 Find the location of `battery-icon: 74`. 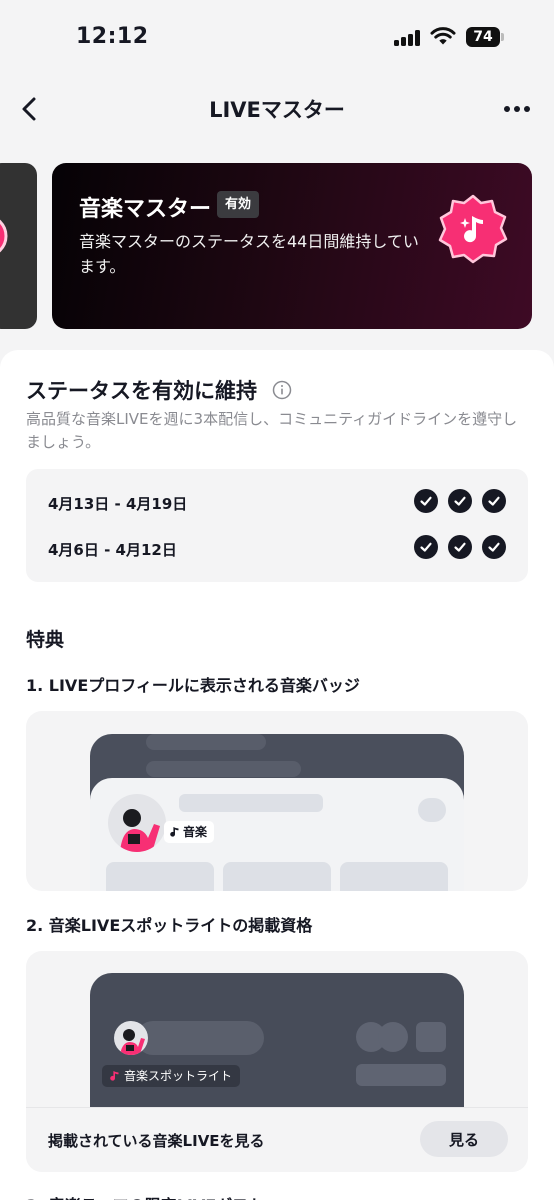

battery-icon: 74 is located at coordinates (485, 37).